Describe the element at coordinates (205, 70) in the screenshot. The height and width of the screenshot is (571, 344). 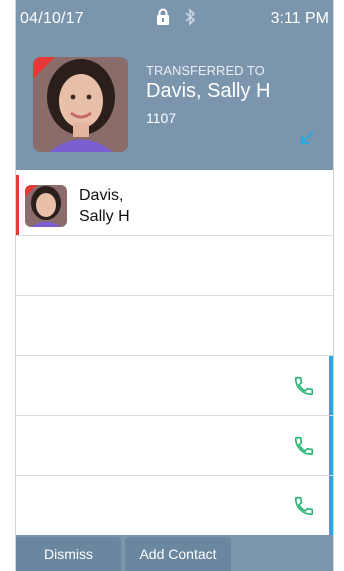
I see `call-status-label: TRANSFERRED TO` at that location.